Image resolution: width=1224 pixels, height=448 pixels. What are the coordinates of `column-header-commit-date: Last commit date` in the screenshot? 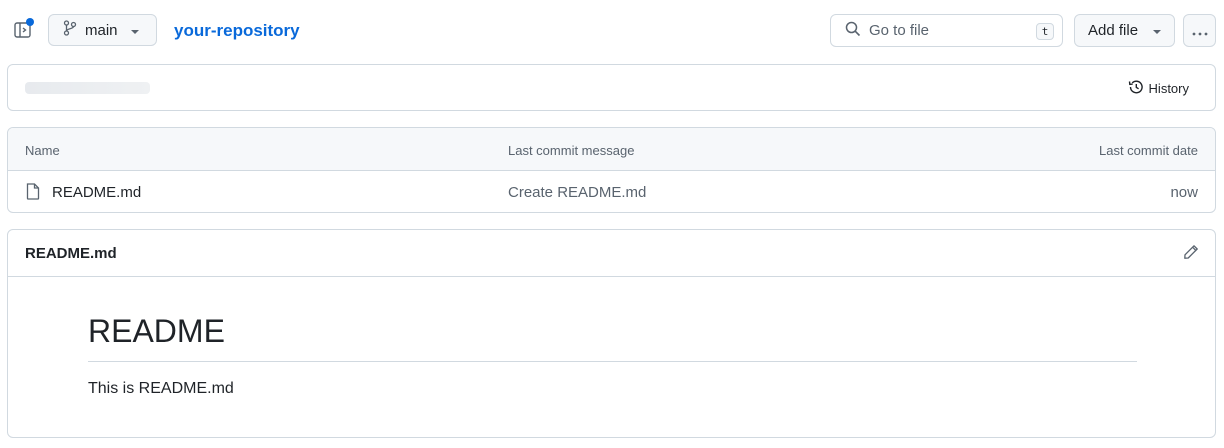 It's located at (1148, 150).